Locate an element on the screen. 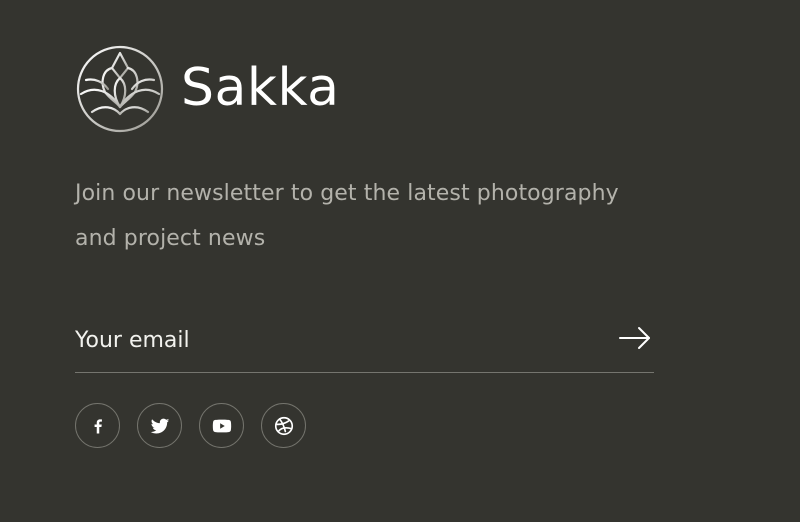 The height and width of the screenshot is (522, 800). social-links is located at coordinates (365, 425).